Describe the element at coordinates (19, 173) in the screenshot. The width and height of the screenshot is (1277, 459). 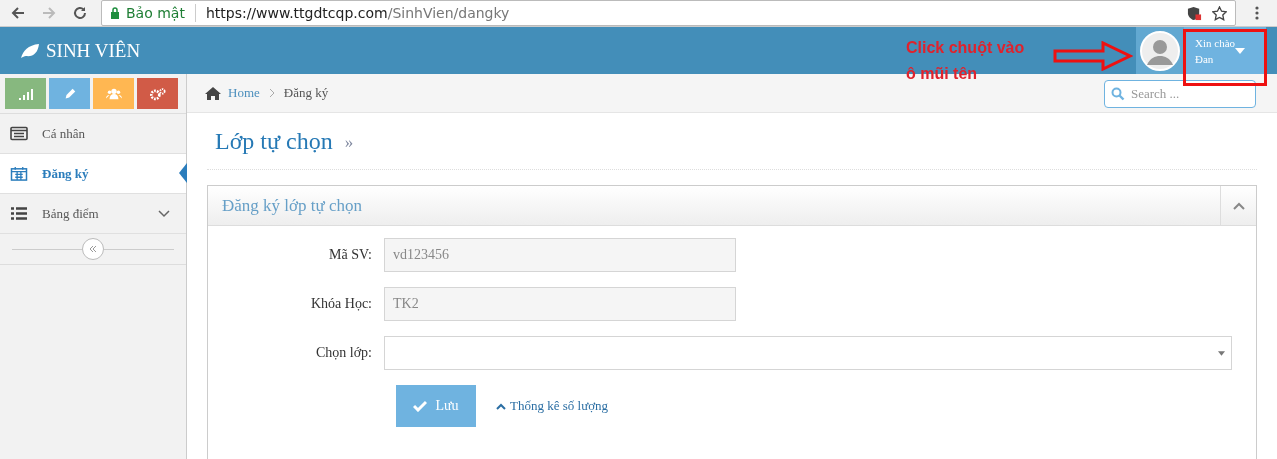
I see `calendar-icon` at that location.